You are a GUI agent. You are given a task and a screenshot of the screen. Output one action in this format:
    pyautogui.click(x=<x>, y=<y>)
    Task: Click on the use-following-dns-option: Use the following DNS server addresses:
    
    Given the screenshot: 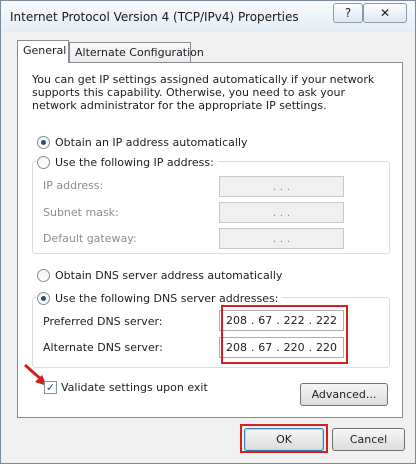 What is the action you would take?
    pyautogui.click(x=160, y=298)
    